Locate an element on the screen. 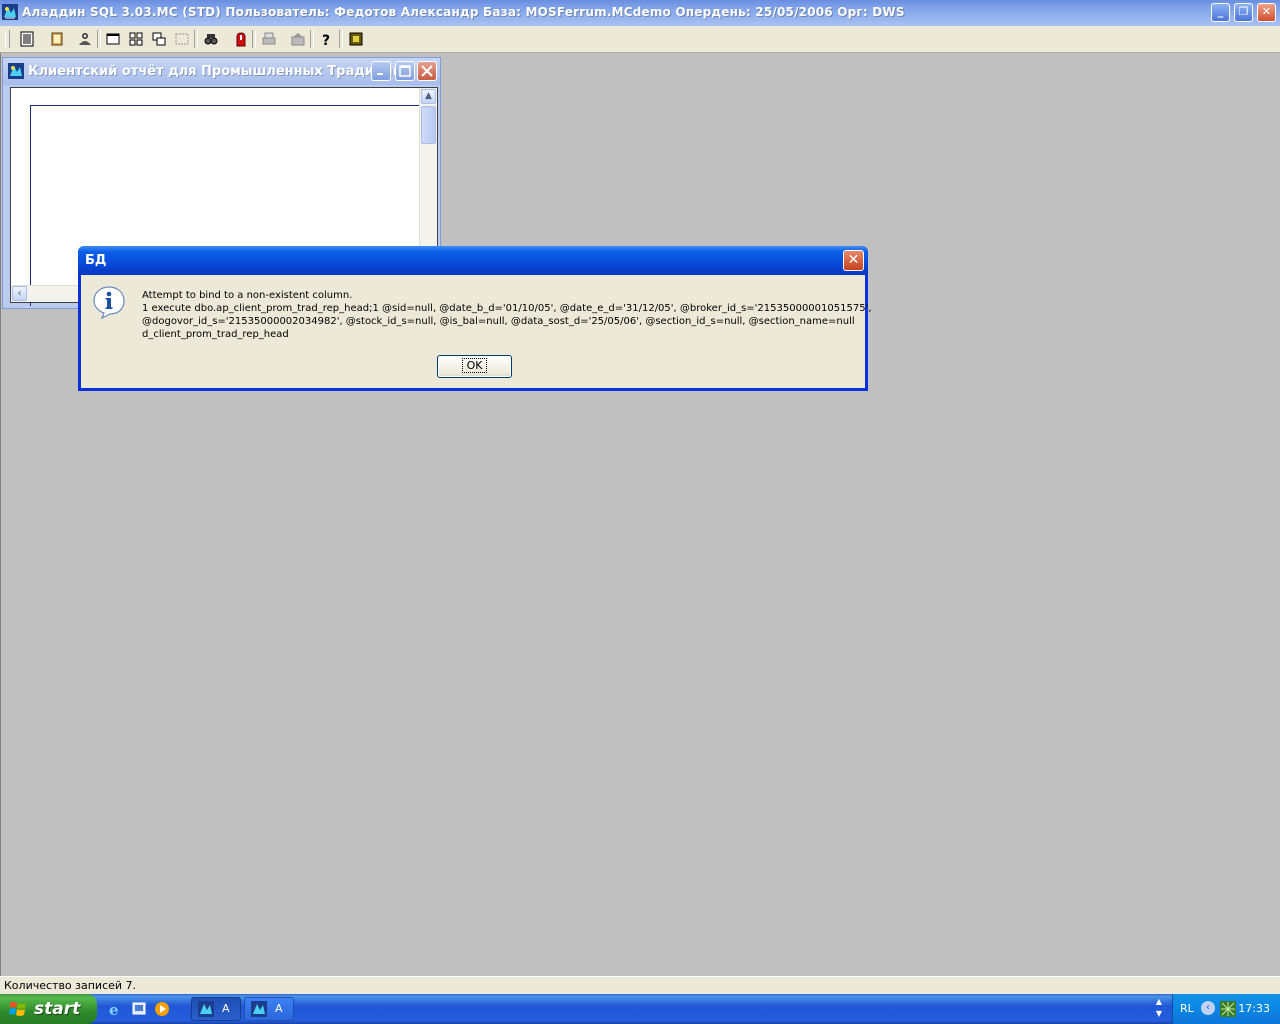  arrange-icon is located at coordinates (182, 39).